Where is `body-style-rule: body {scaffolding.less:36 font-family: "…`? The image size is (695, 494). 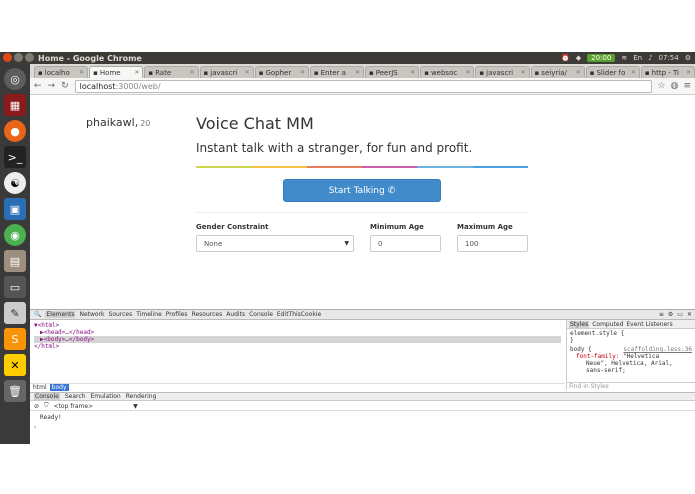
body-style-rule: body {scaffolding.less:36 font-family: "… is located at coordinates (631, 360).